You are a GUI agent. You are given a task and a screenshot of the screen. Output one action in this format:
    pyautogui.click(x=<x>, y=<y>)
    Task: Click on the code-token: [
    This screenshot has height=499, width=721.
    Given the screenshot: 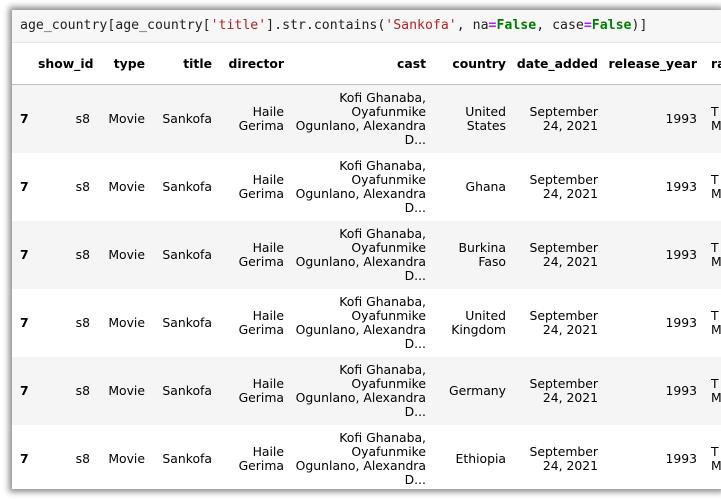 What is the action you would take?
    pyautogui.click(x=206, y=25)
    